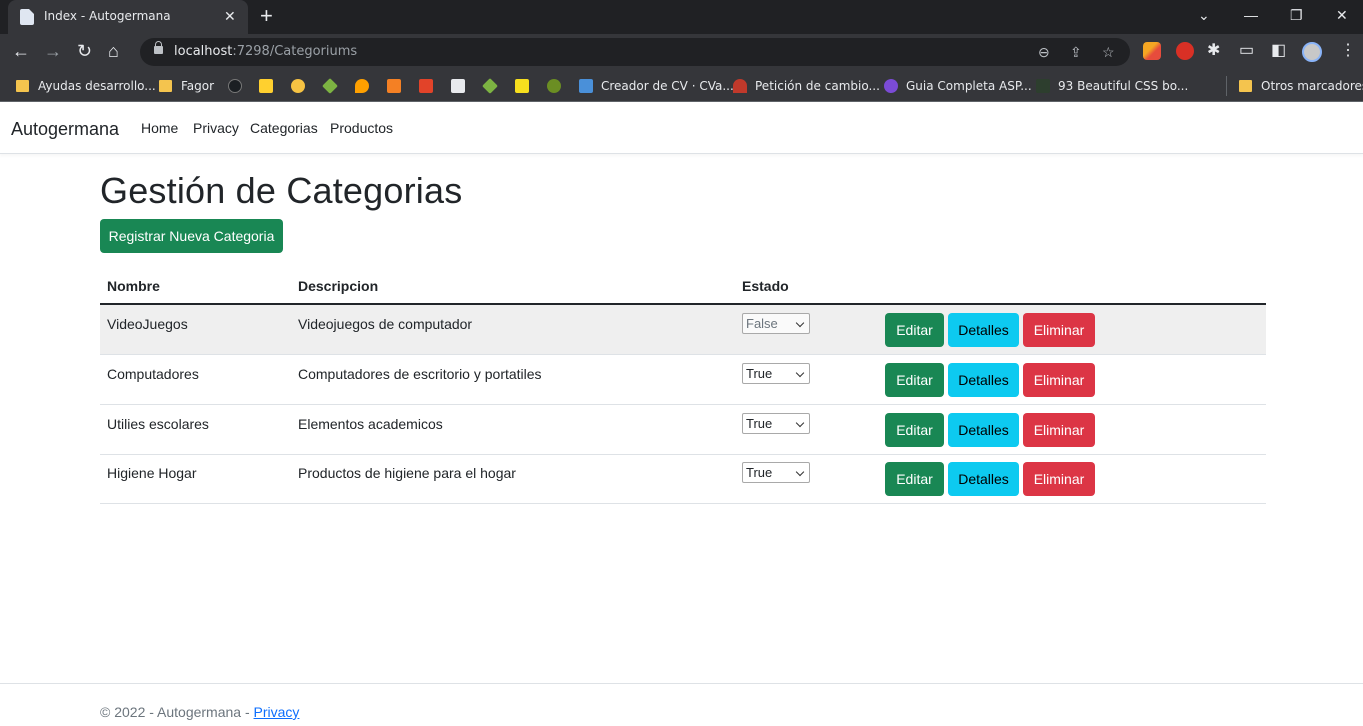  Describe the element at coordinates (407, 473) in the screenshot. I see `cell-descripcion: Productos de higiene para el hogar` at that location.